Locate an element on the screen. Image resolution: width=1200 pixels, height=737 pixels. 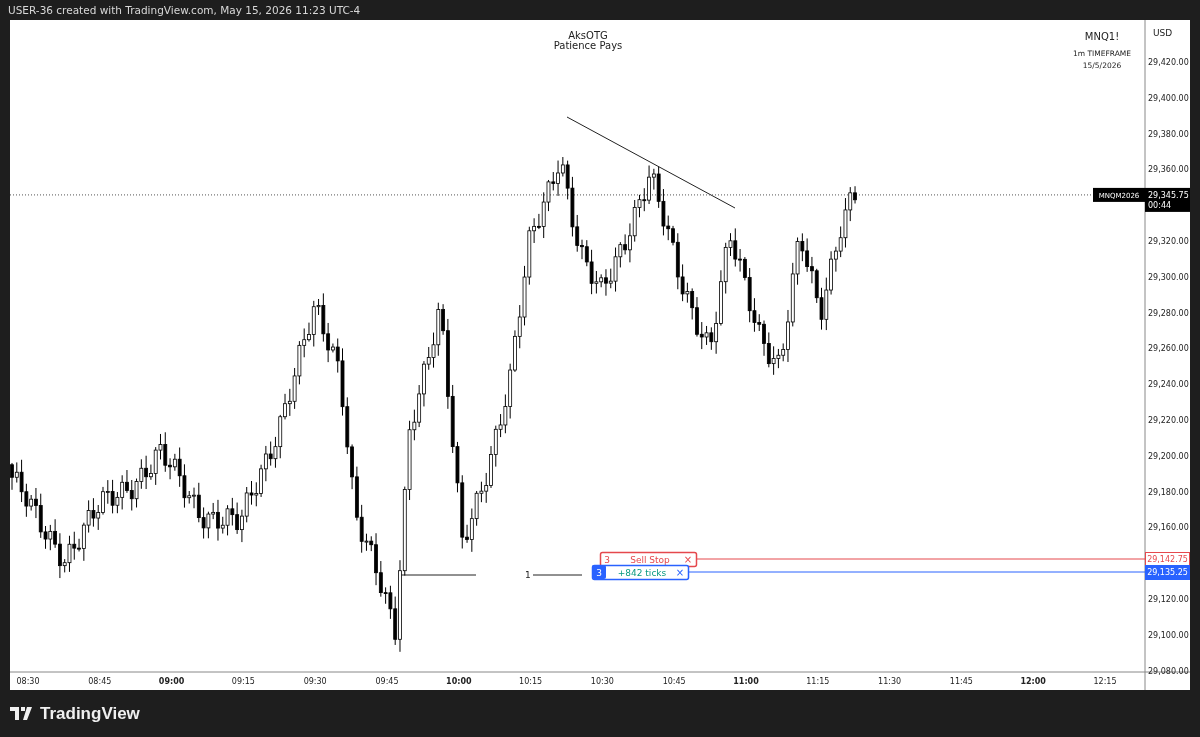
price-axis-label: 29,420.00 is located at coordinates (1168, 62).